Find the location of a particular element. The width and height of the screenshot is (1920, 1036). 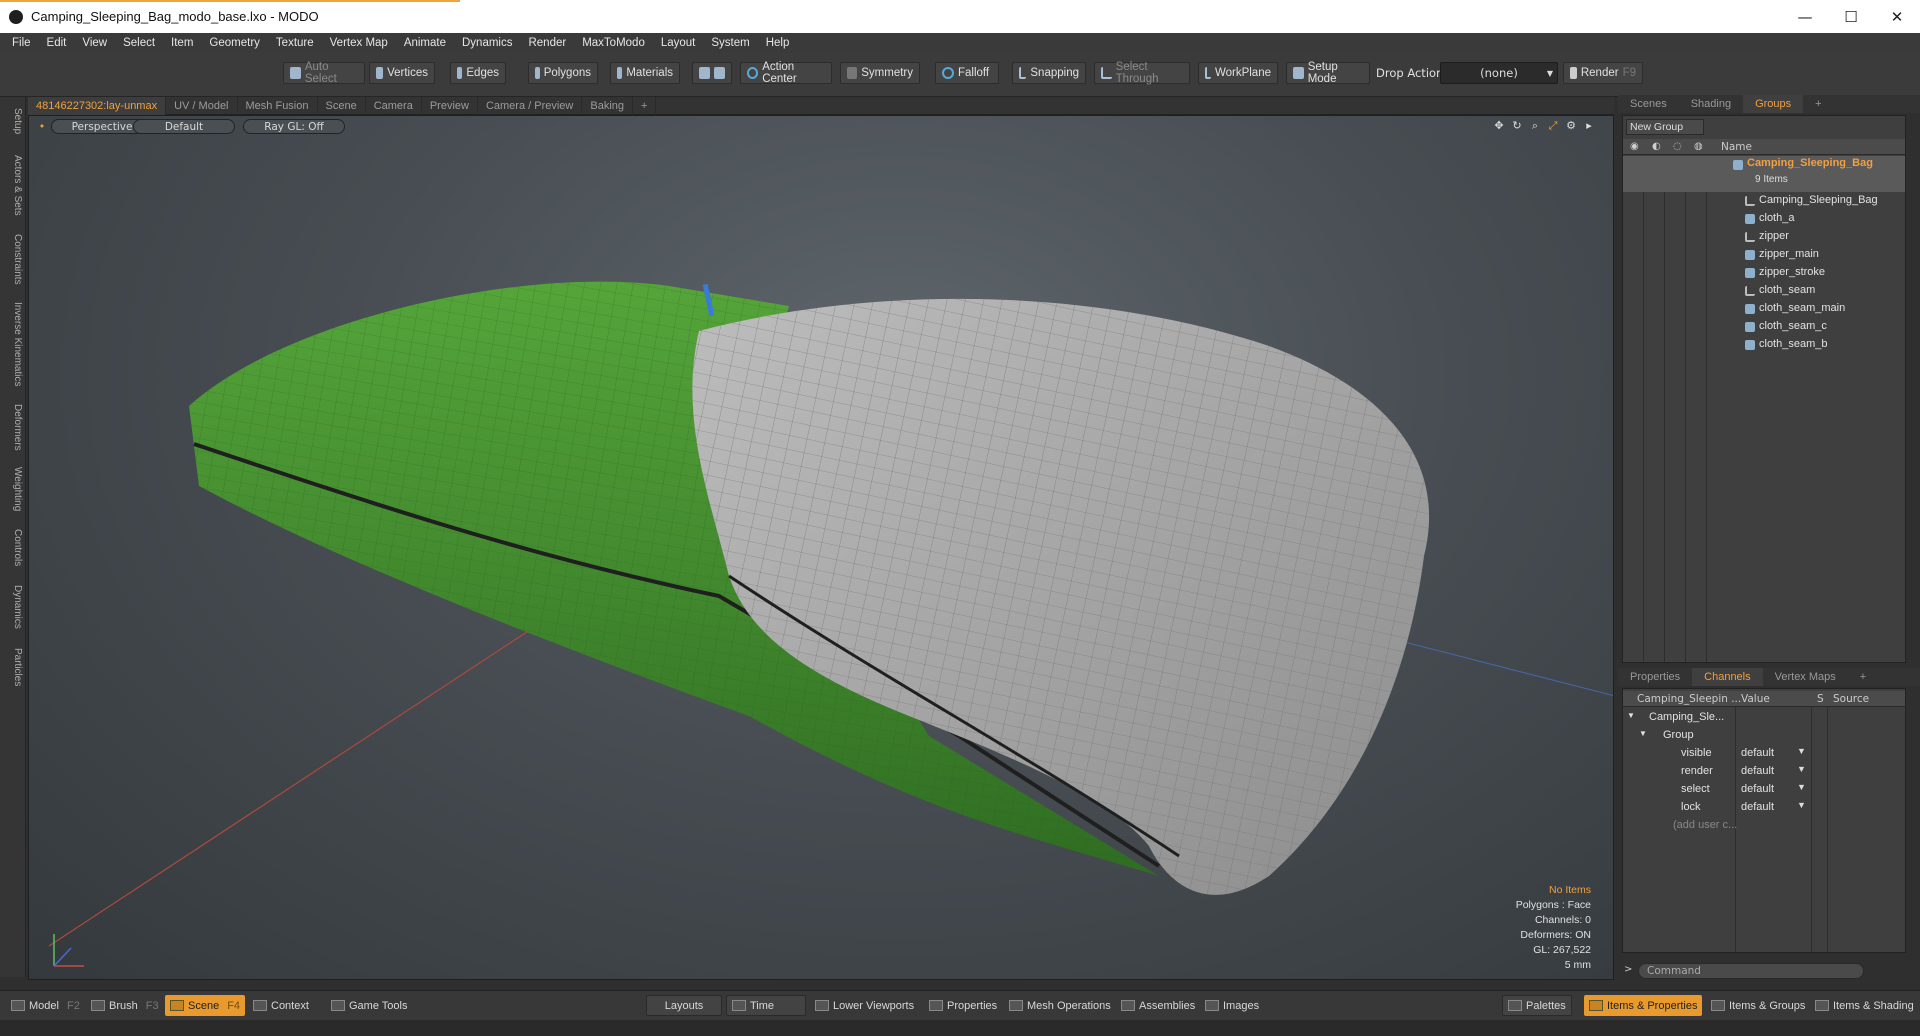

viewport-menu-icon: • is located at coordinates (42, 126).